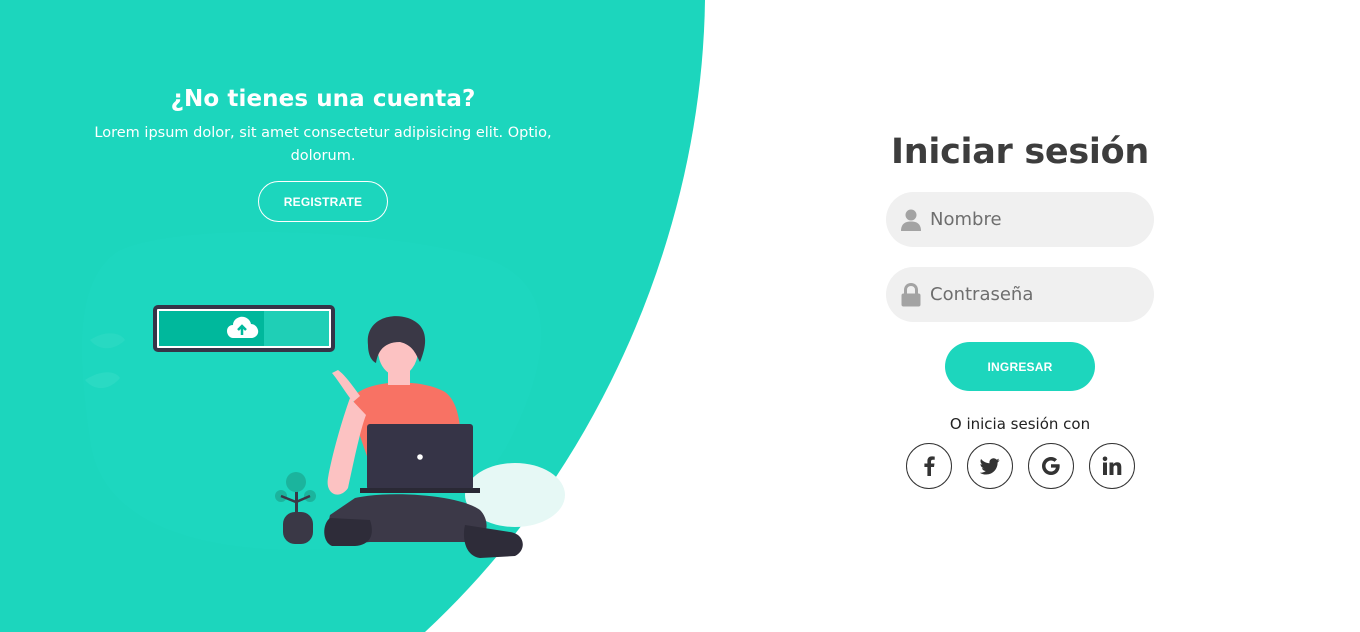 Image resolution: width=1360 pixels, height=632 pixels. I want to click on linkedin-icon, so click(1111, 465).